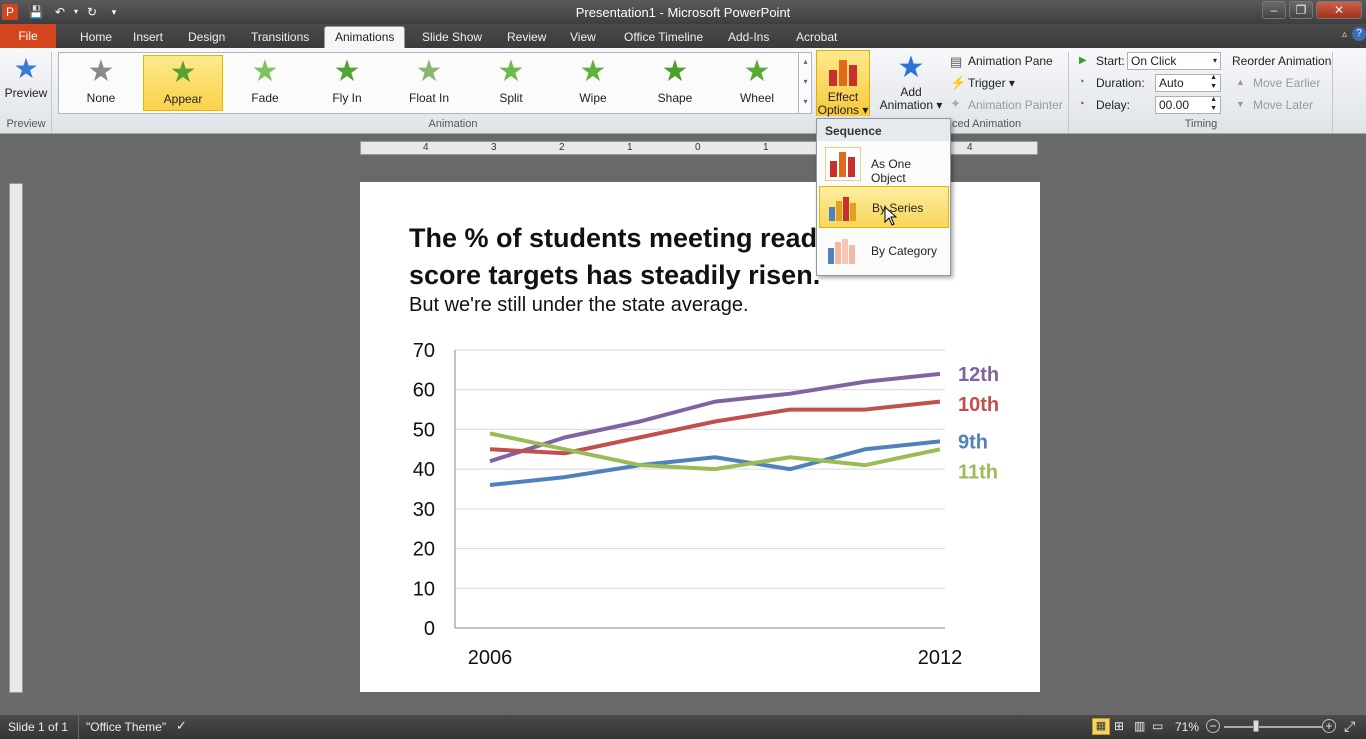 The width and height of the screenshot is (1366, 739). I want to click on group-divider, so click(51, 92).